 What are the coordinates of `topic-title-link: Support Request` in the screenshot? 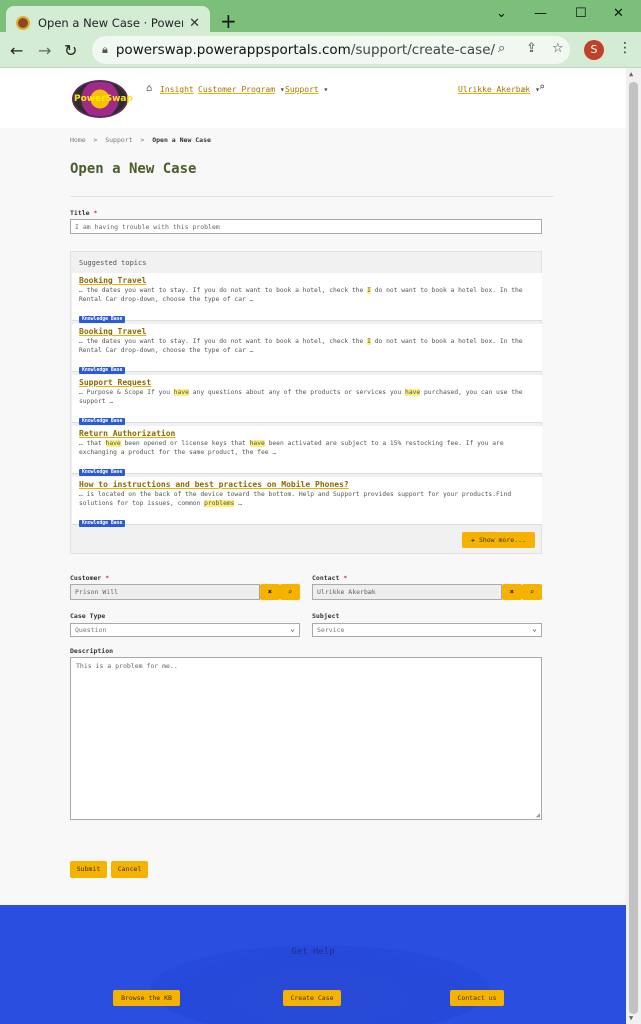 It's located at (307, 382).